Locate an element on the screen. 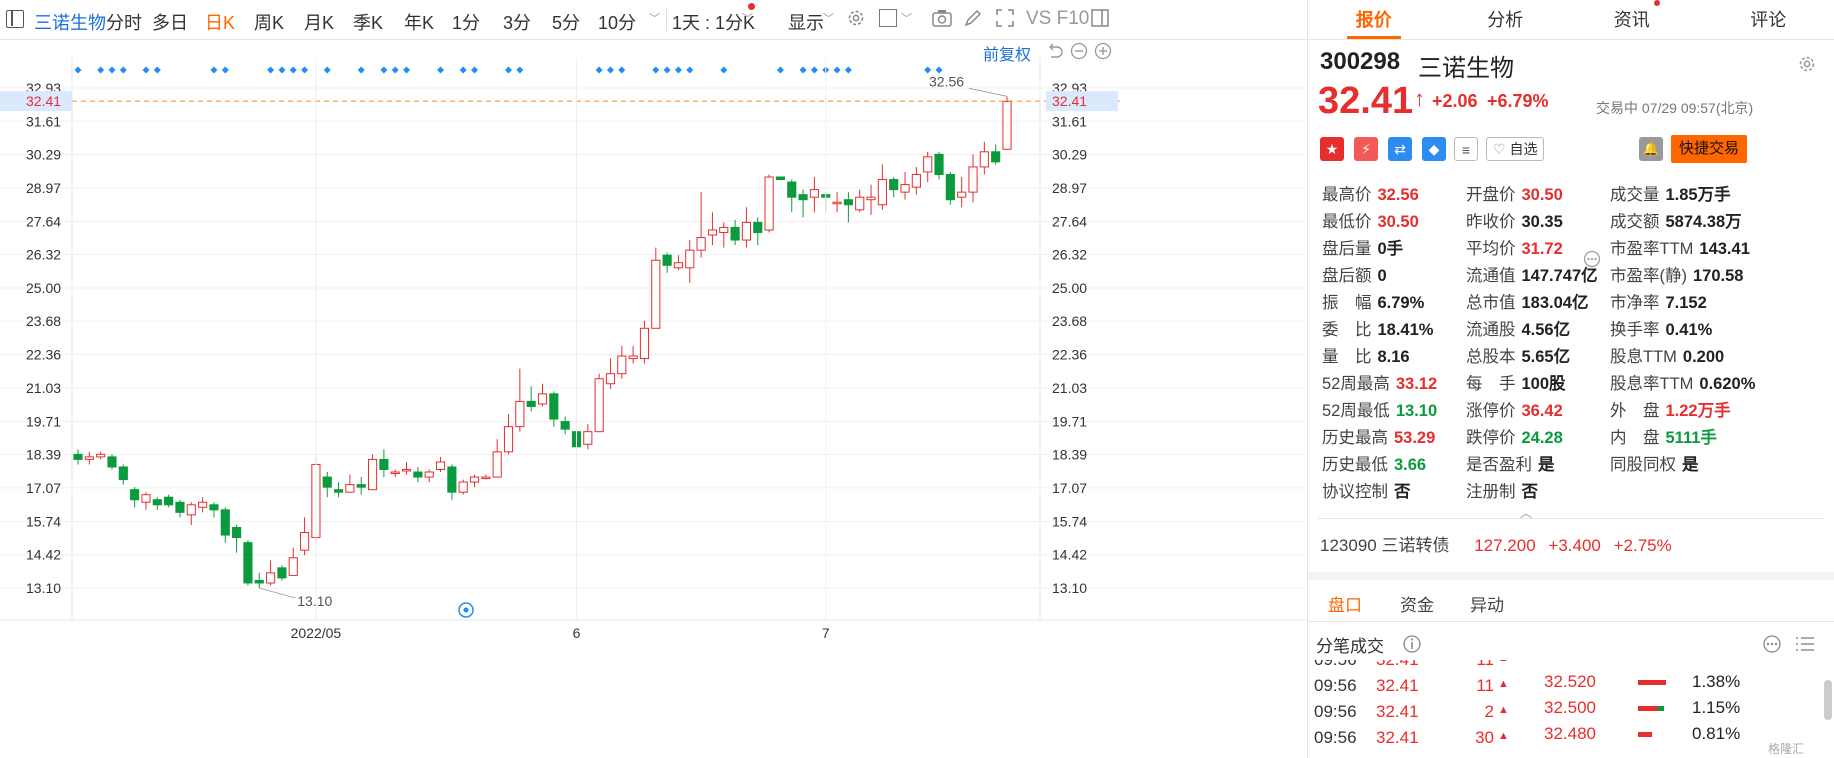 The image size is (1834, 758). sidebar-toggle-icon is located at coordinates (15, 19).